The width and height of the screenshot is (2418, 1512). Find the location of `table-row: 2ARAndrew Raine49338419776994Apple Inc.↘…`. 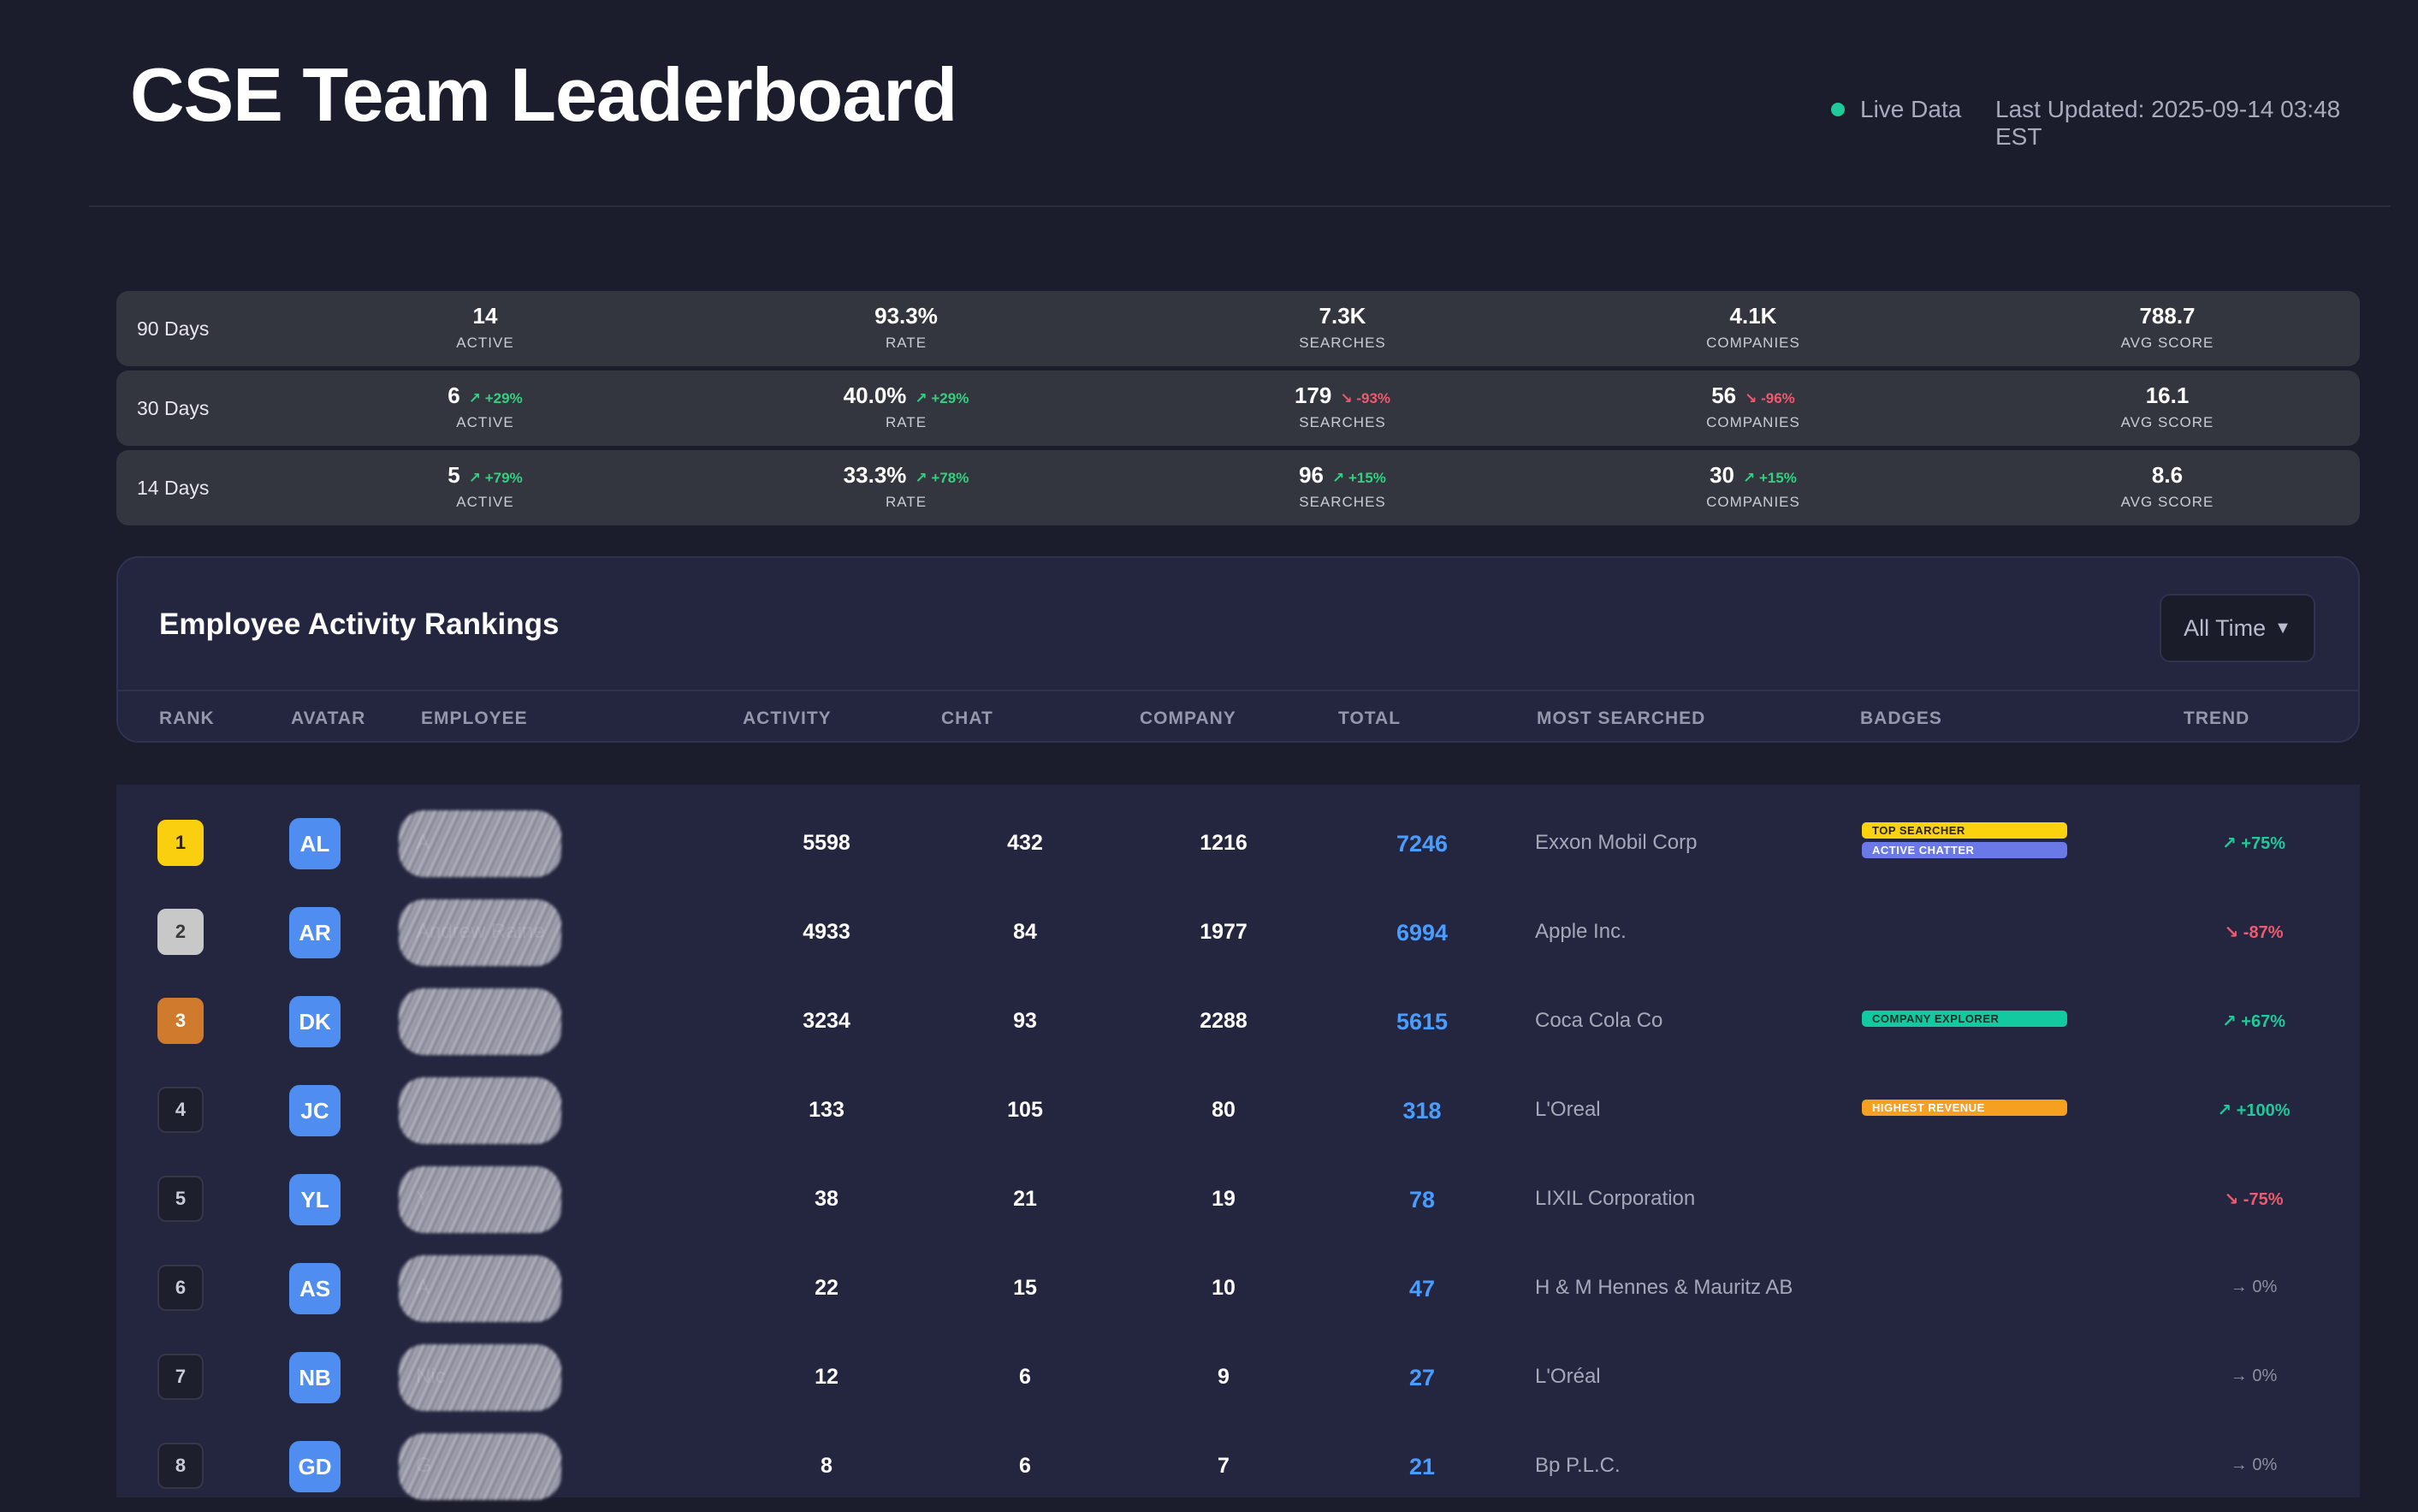

table-row: 2ARAndrew Raine49338419776994Apple Inc.↘… is located at coordinates (1238, 933).